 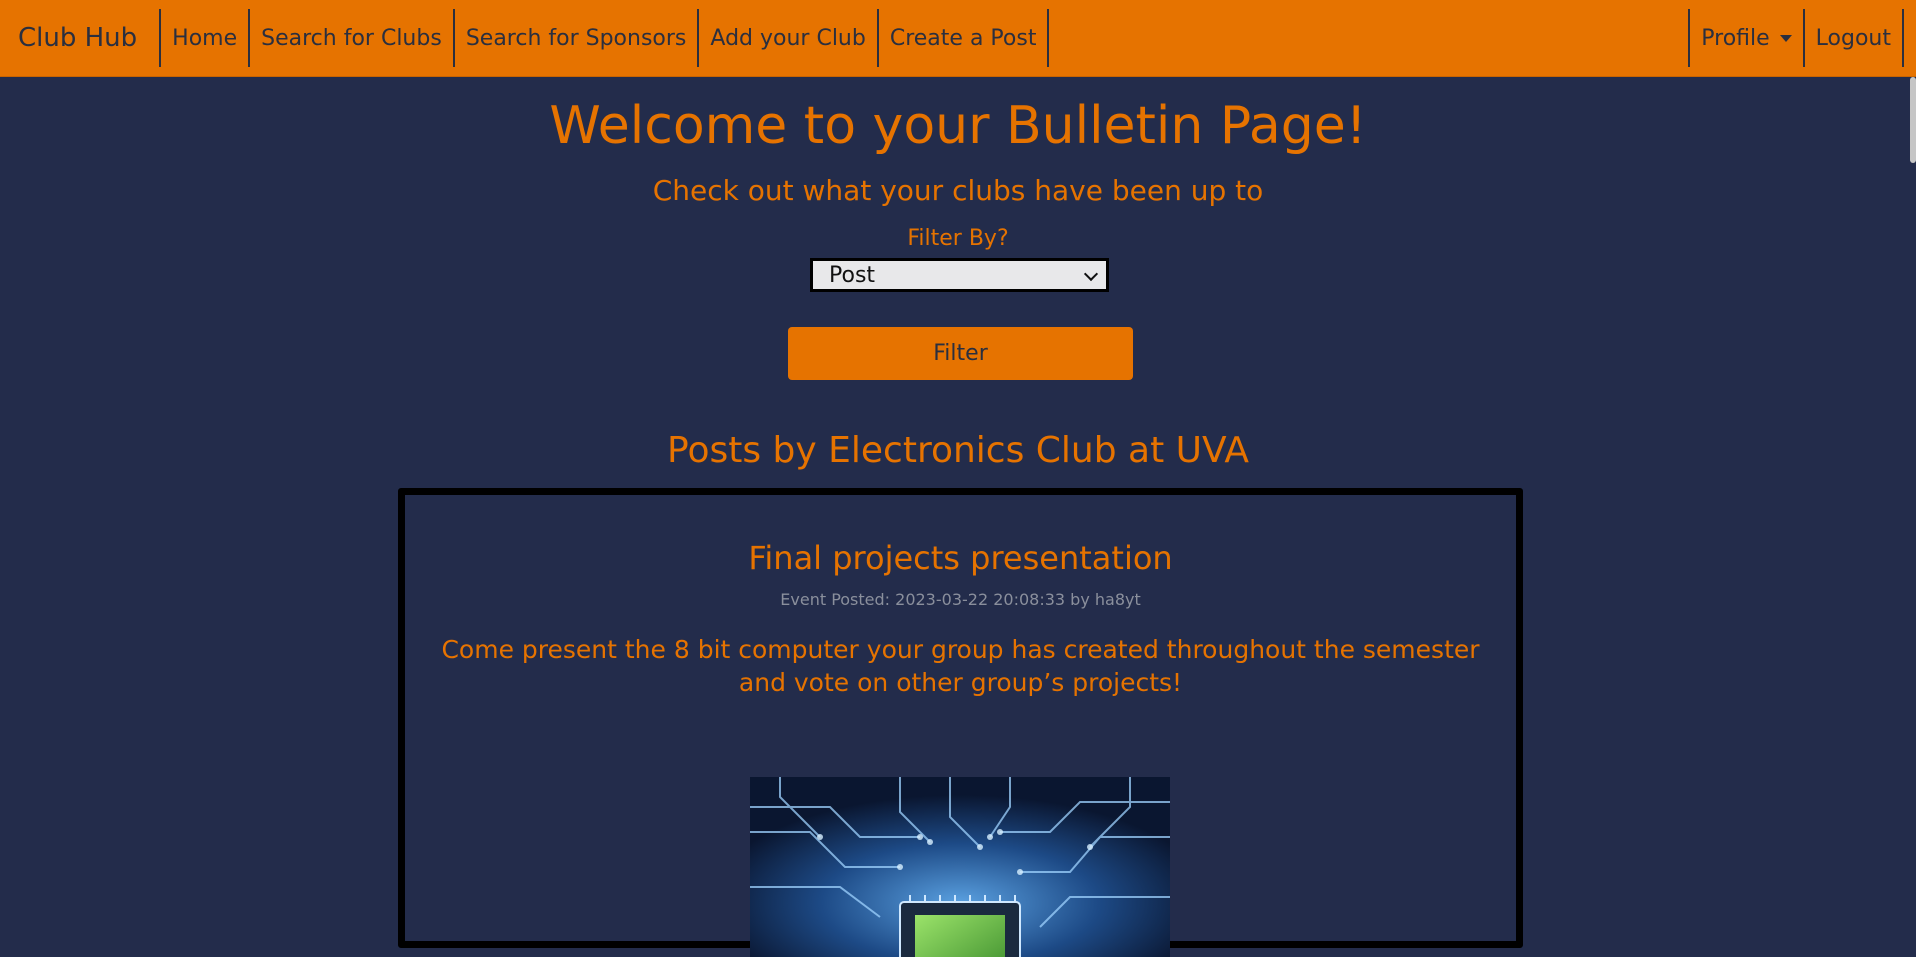 I want to click on profile-label: Profile, so click(x=1735, y=38).